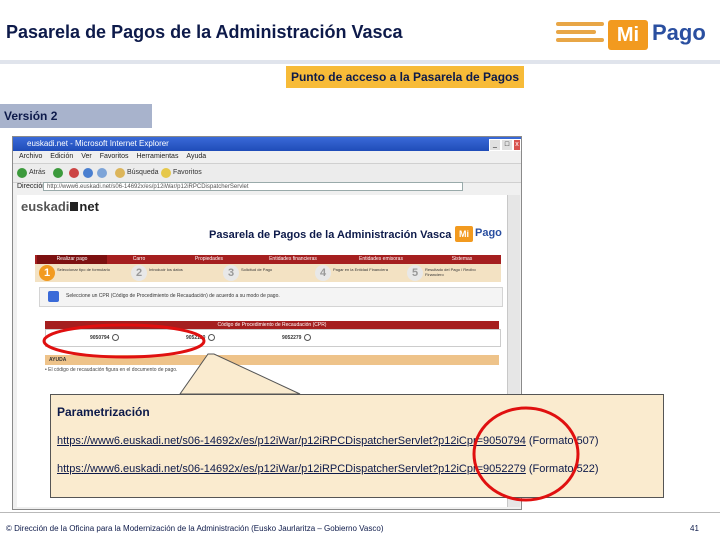 Image resolution: width=720 pixels, height=540 pixels. What do you see at coordinates (273, 338) in the screenshot?
I see `cpr-options-row: 9050794 9052180 9052279` at bounding box center [273, 338].